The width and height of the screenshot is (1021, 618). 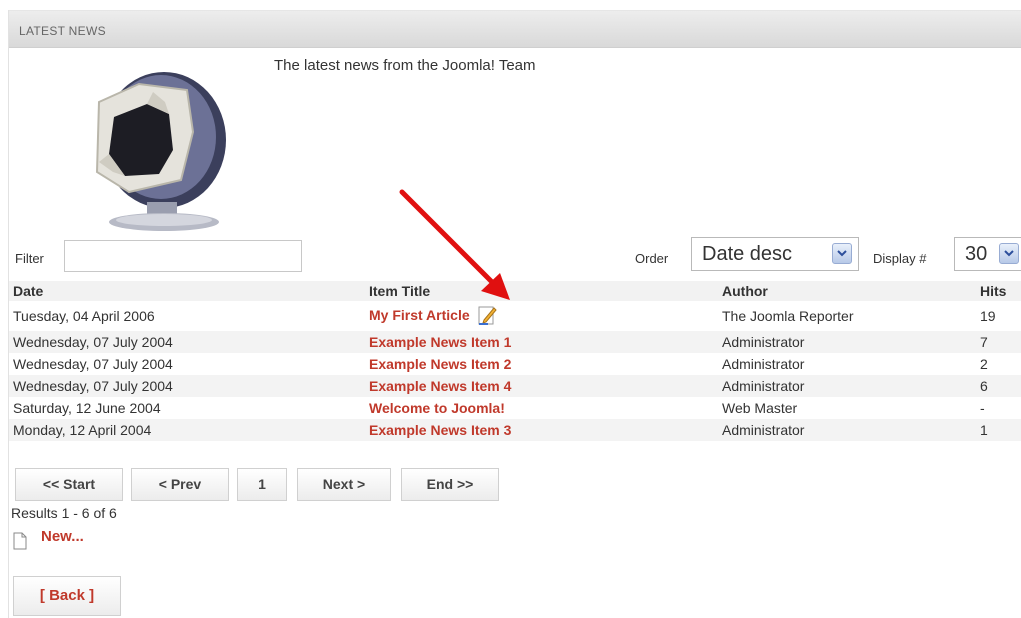 What do you see at coordinates (405, 65) in the screenshot?
I see `intro-text: The latest news from the Joomla! Team` at bounding box center [405, 65].